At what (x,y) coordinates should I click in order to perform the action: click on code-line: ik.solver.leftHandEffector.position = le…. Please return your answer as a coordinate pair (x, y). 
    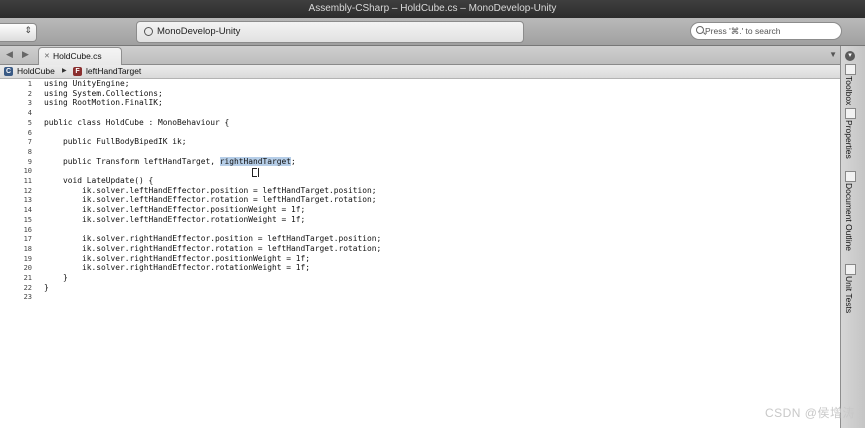
    Looking at the image, I should click on (210, 190).